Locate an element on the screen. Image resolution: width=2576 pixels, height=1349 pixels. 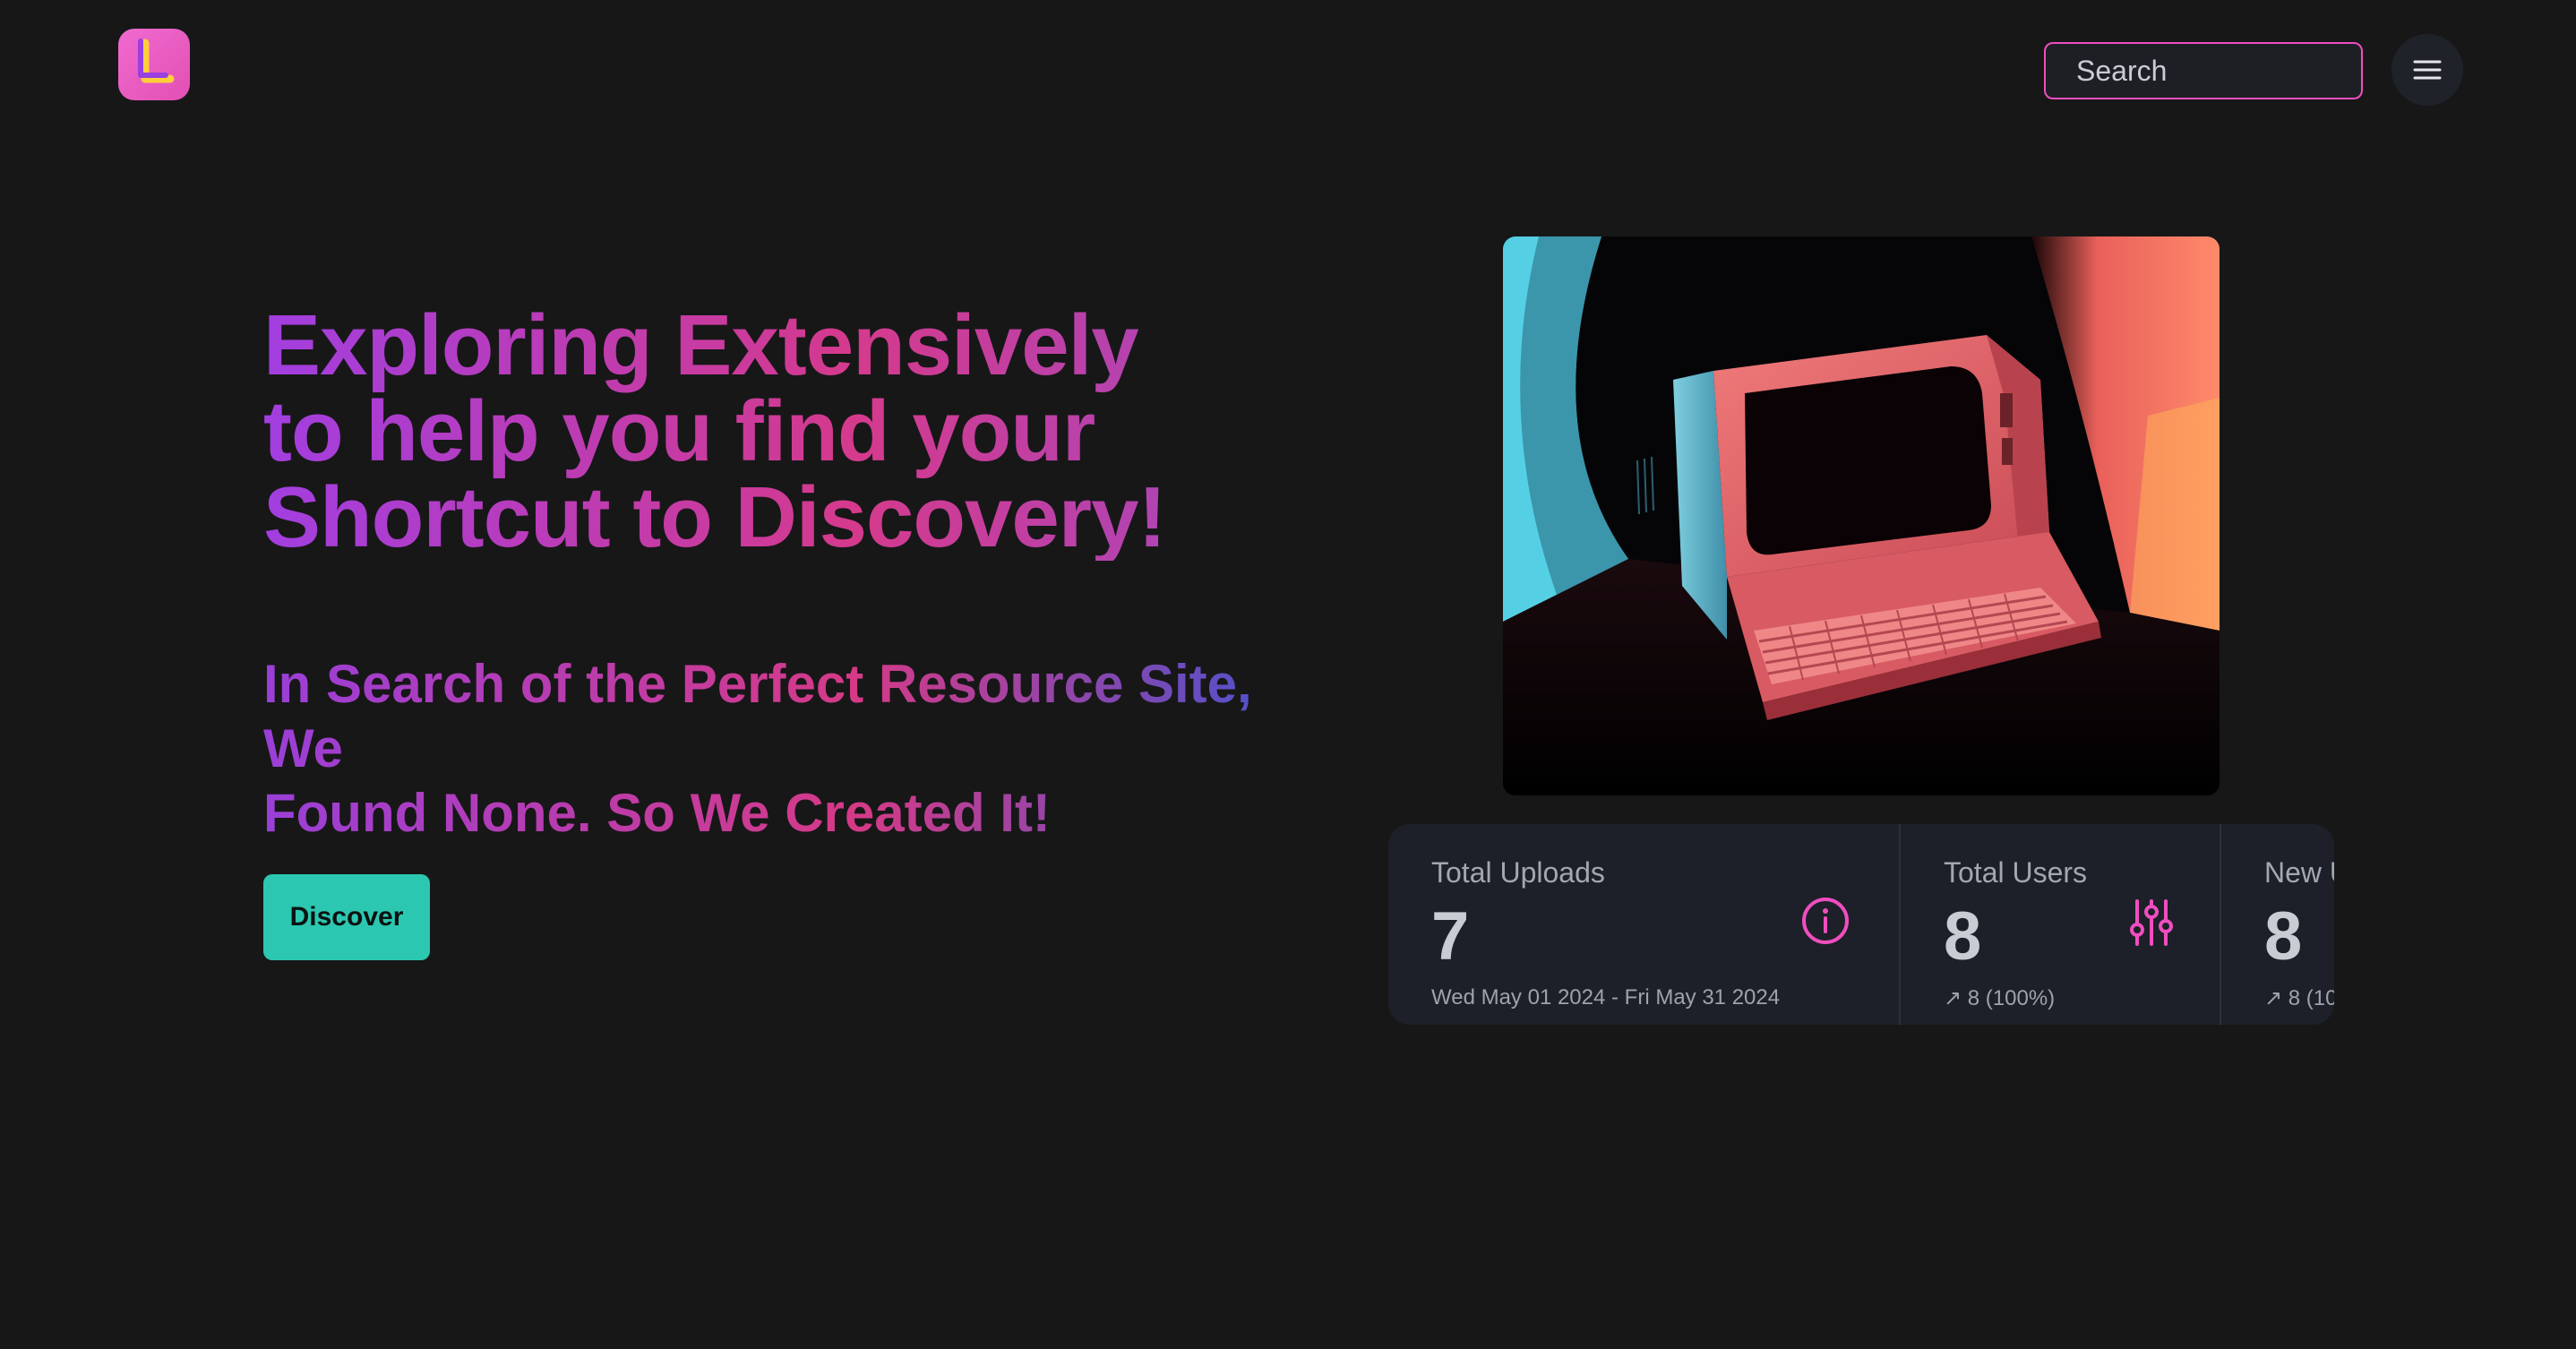
stat-new-users: New Users 8 ↗ 8 (100%) is located at coordinates (2277, 925).